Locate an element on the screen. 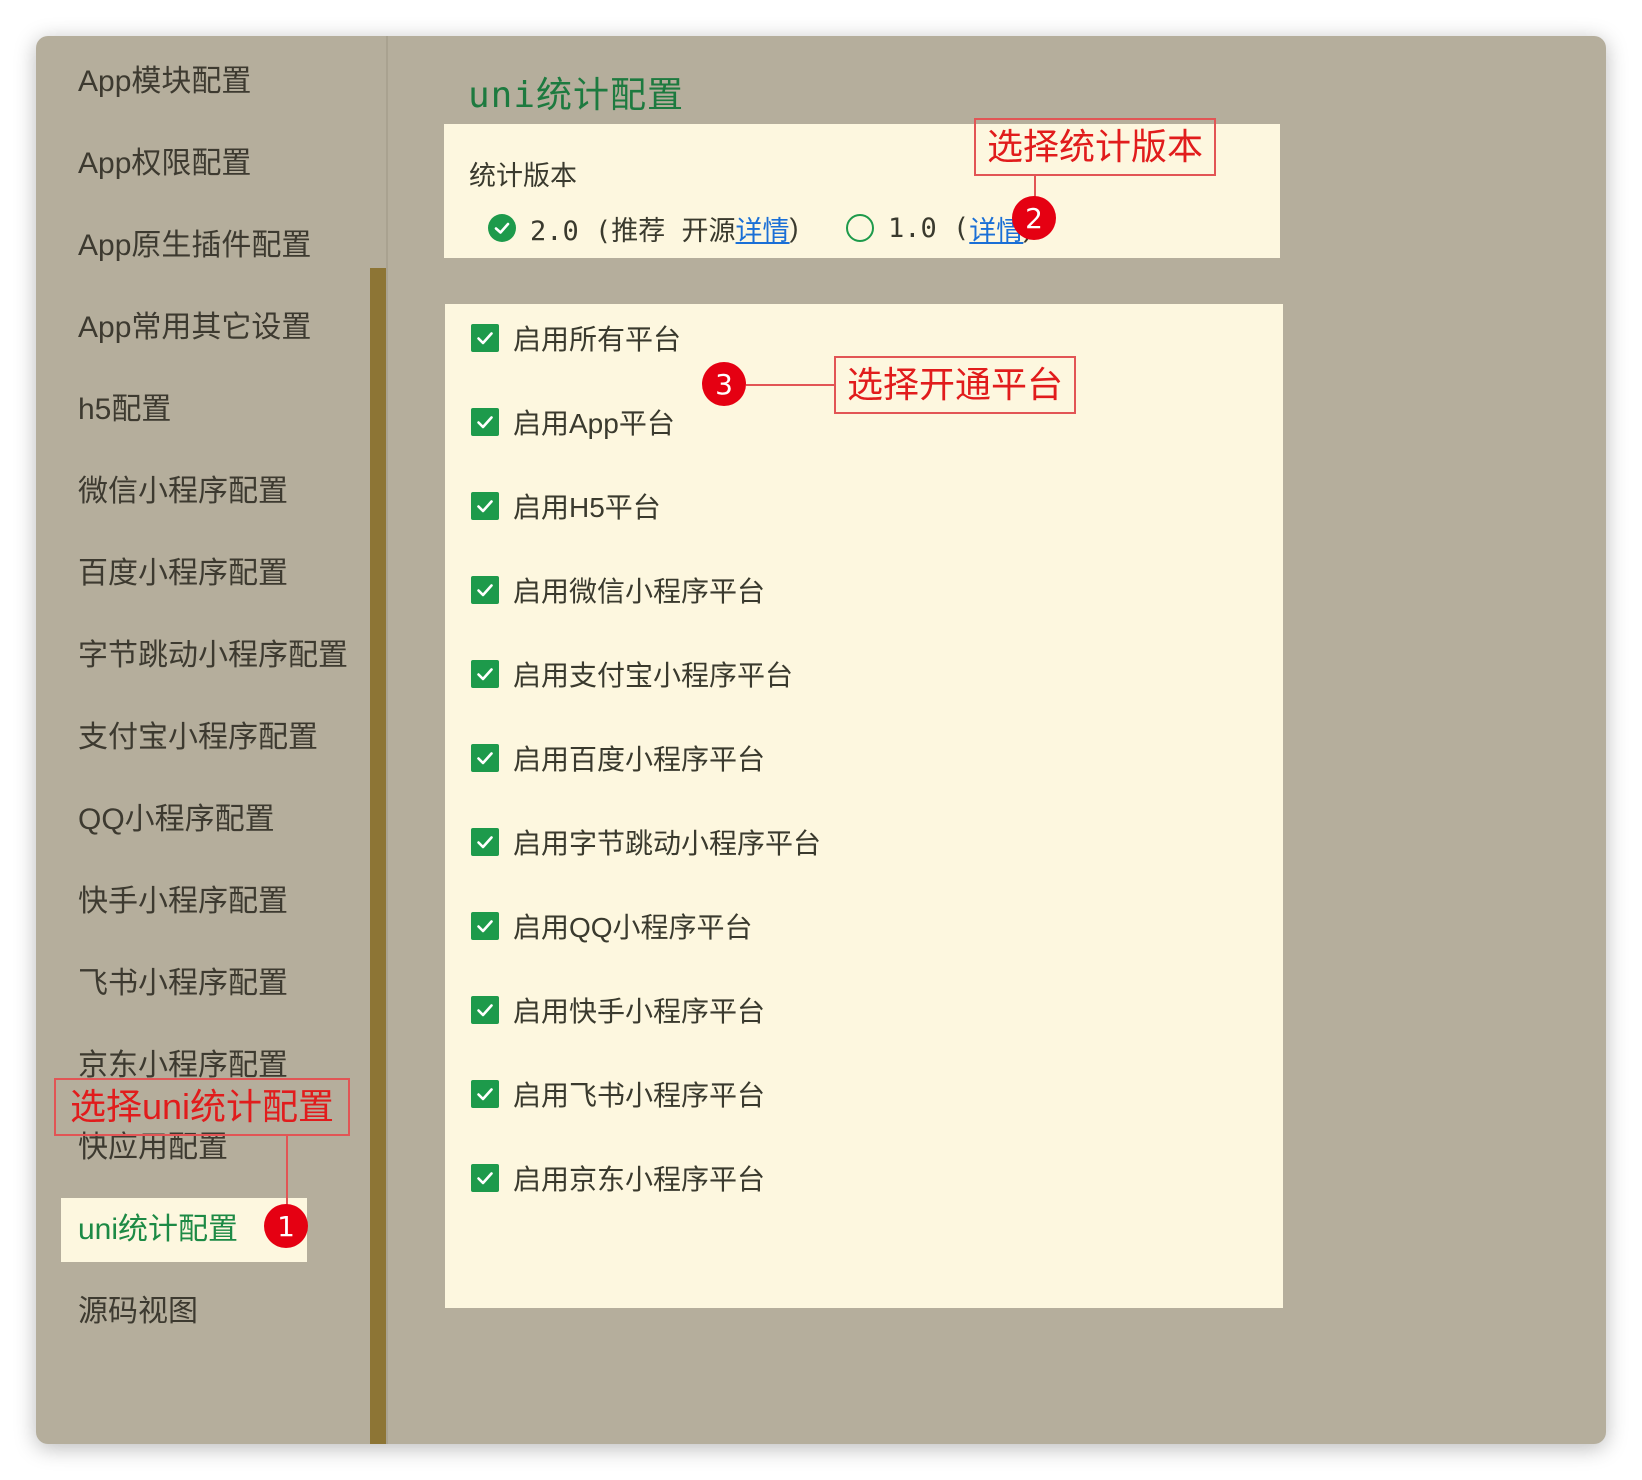 The image size is (1642, 1480). annotation-3-connector is located at coordinates (790, 385).